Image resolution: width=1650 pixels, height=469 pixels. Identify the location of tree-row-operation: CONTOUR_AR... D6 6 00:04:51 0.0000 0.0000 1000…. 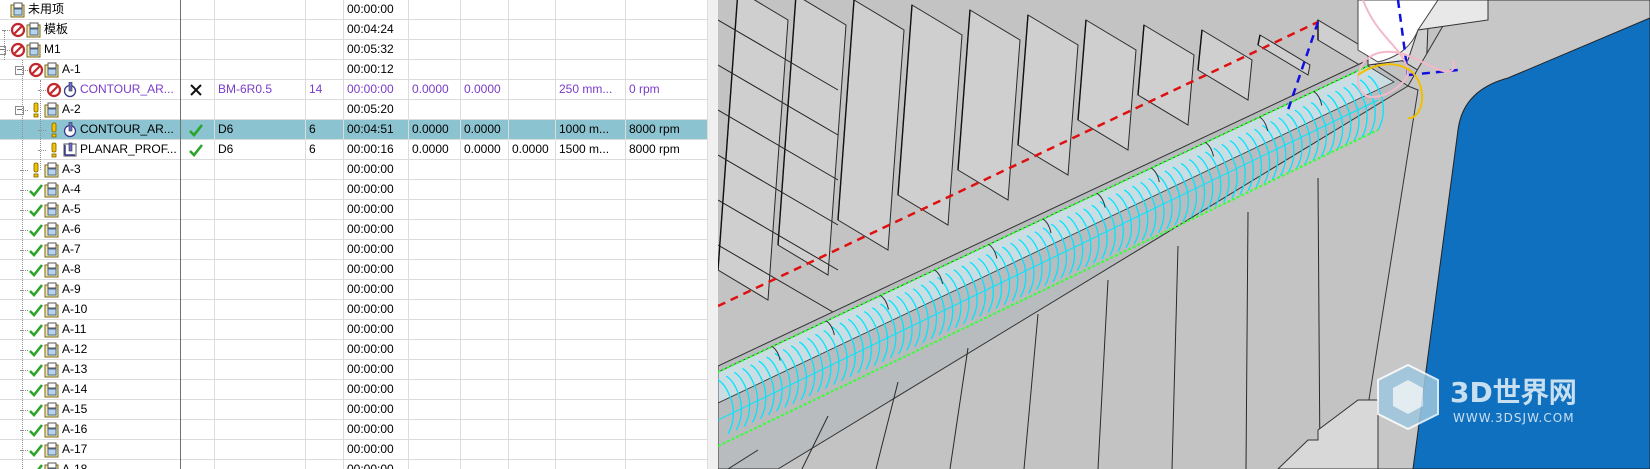
(354, 130).